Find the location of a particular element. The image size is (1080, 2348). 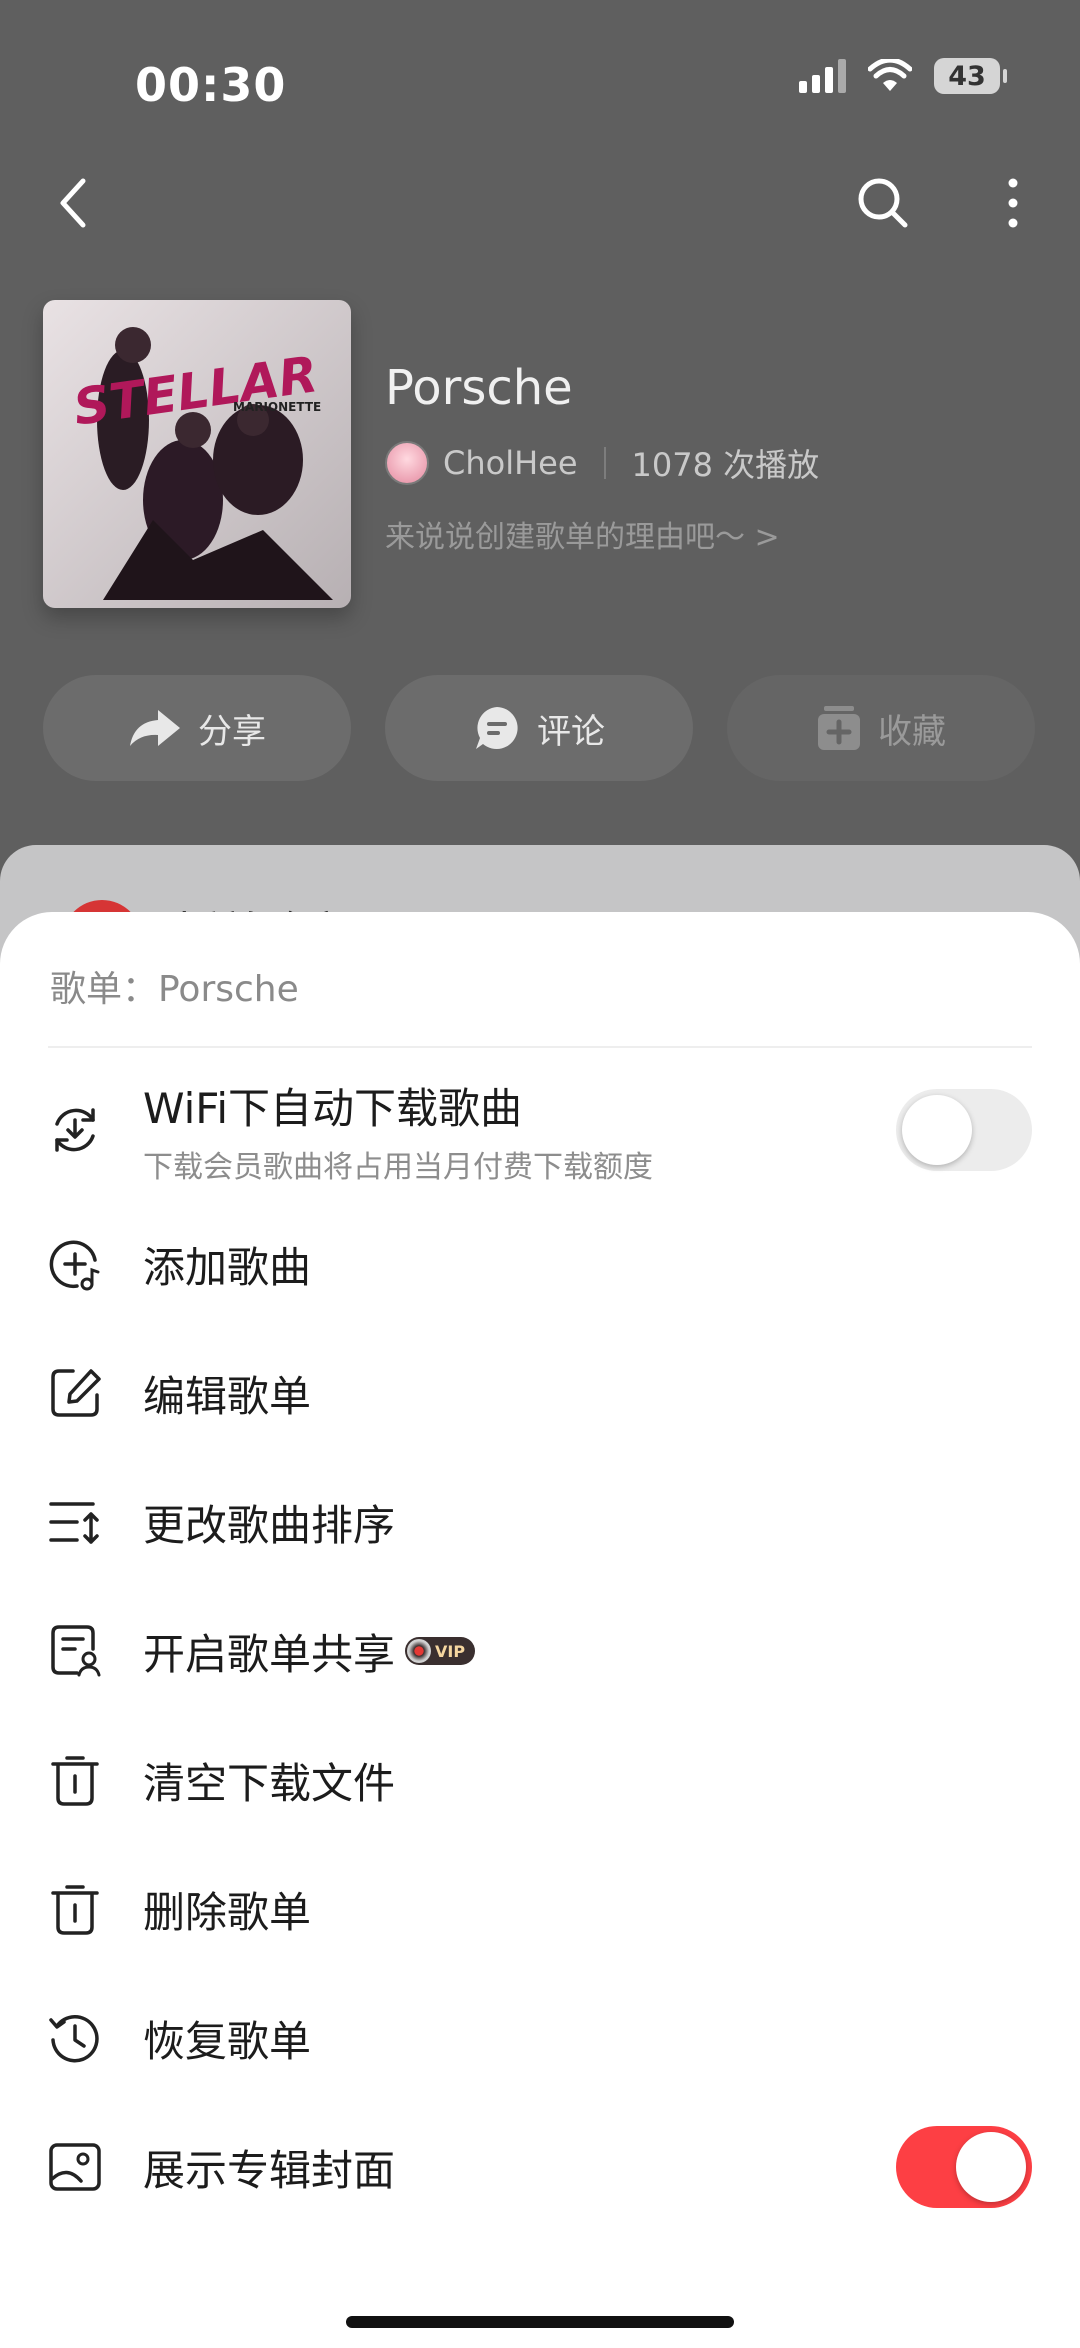

menu-item-label: 开启歌单共享 is located at coordinates (269, 1654).